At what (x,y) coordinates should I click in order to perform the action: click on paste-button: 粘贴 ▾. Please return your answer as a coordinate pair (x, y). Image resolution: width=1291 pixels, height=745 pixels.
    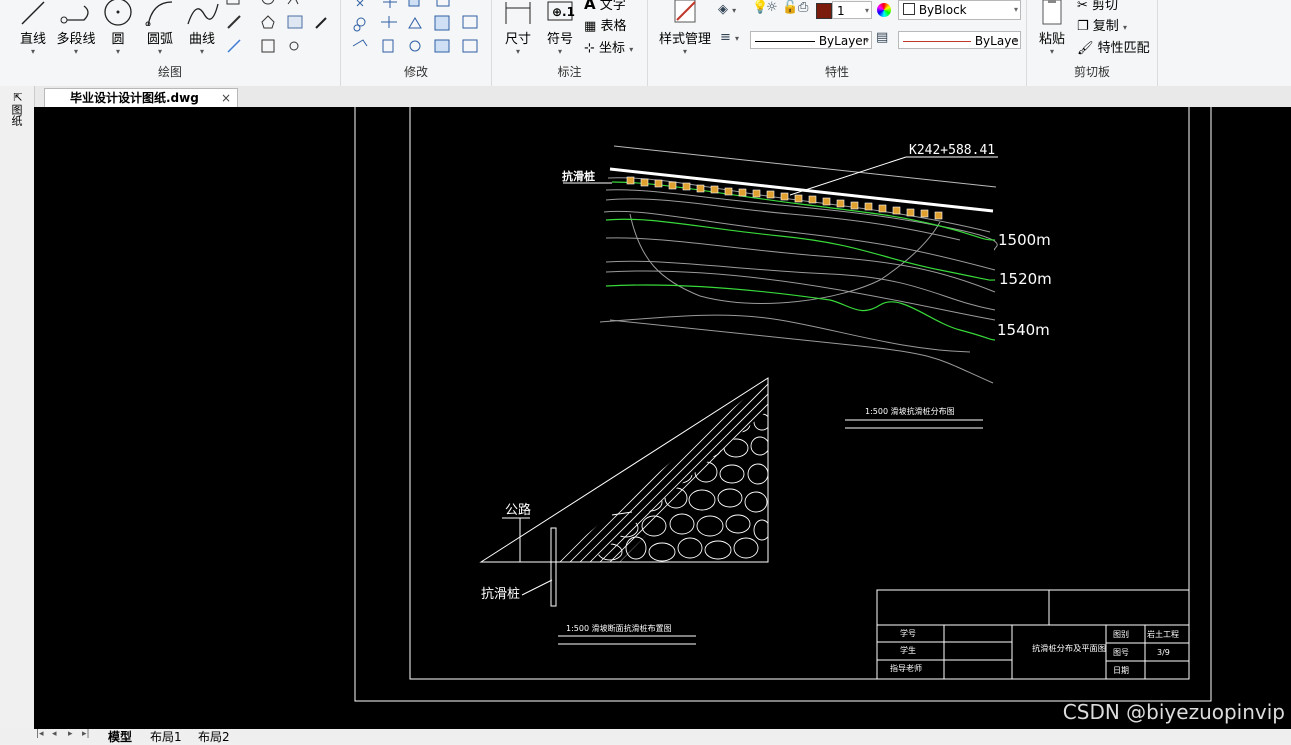
    Looking at the image, I should click on (1052, 28).